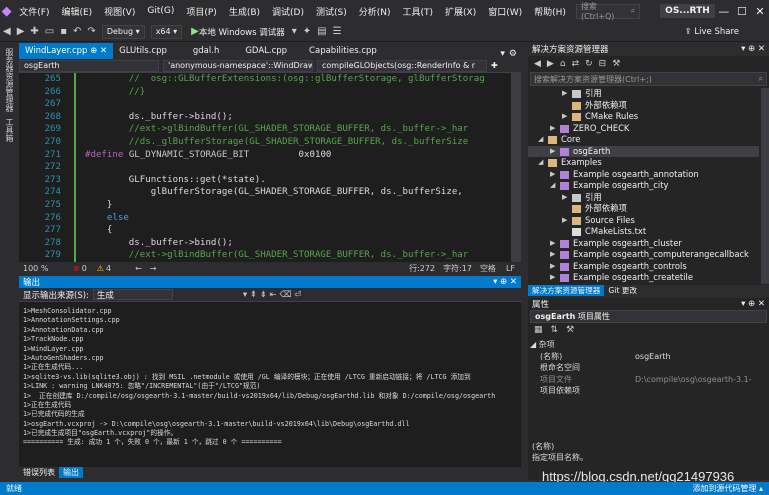 This screenshot has height=495, width=769. I want to click on menu-analyze: 分析(N), so click(375, 11).